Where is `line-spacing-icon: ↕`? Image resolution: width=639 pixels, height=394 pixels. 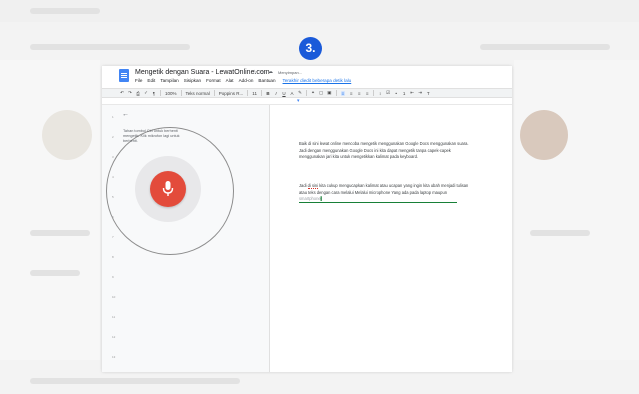
line-spacing-icon: ↕ is located at coordinates (380, 93).